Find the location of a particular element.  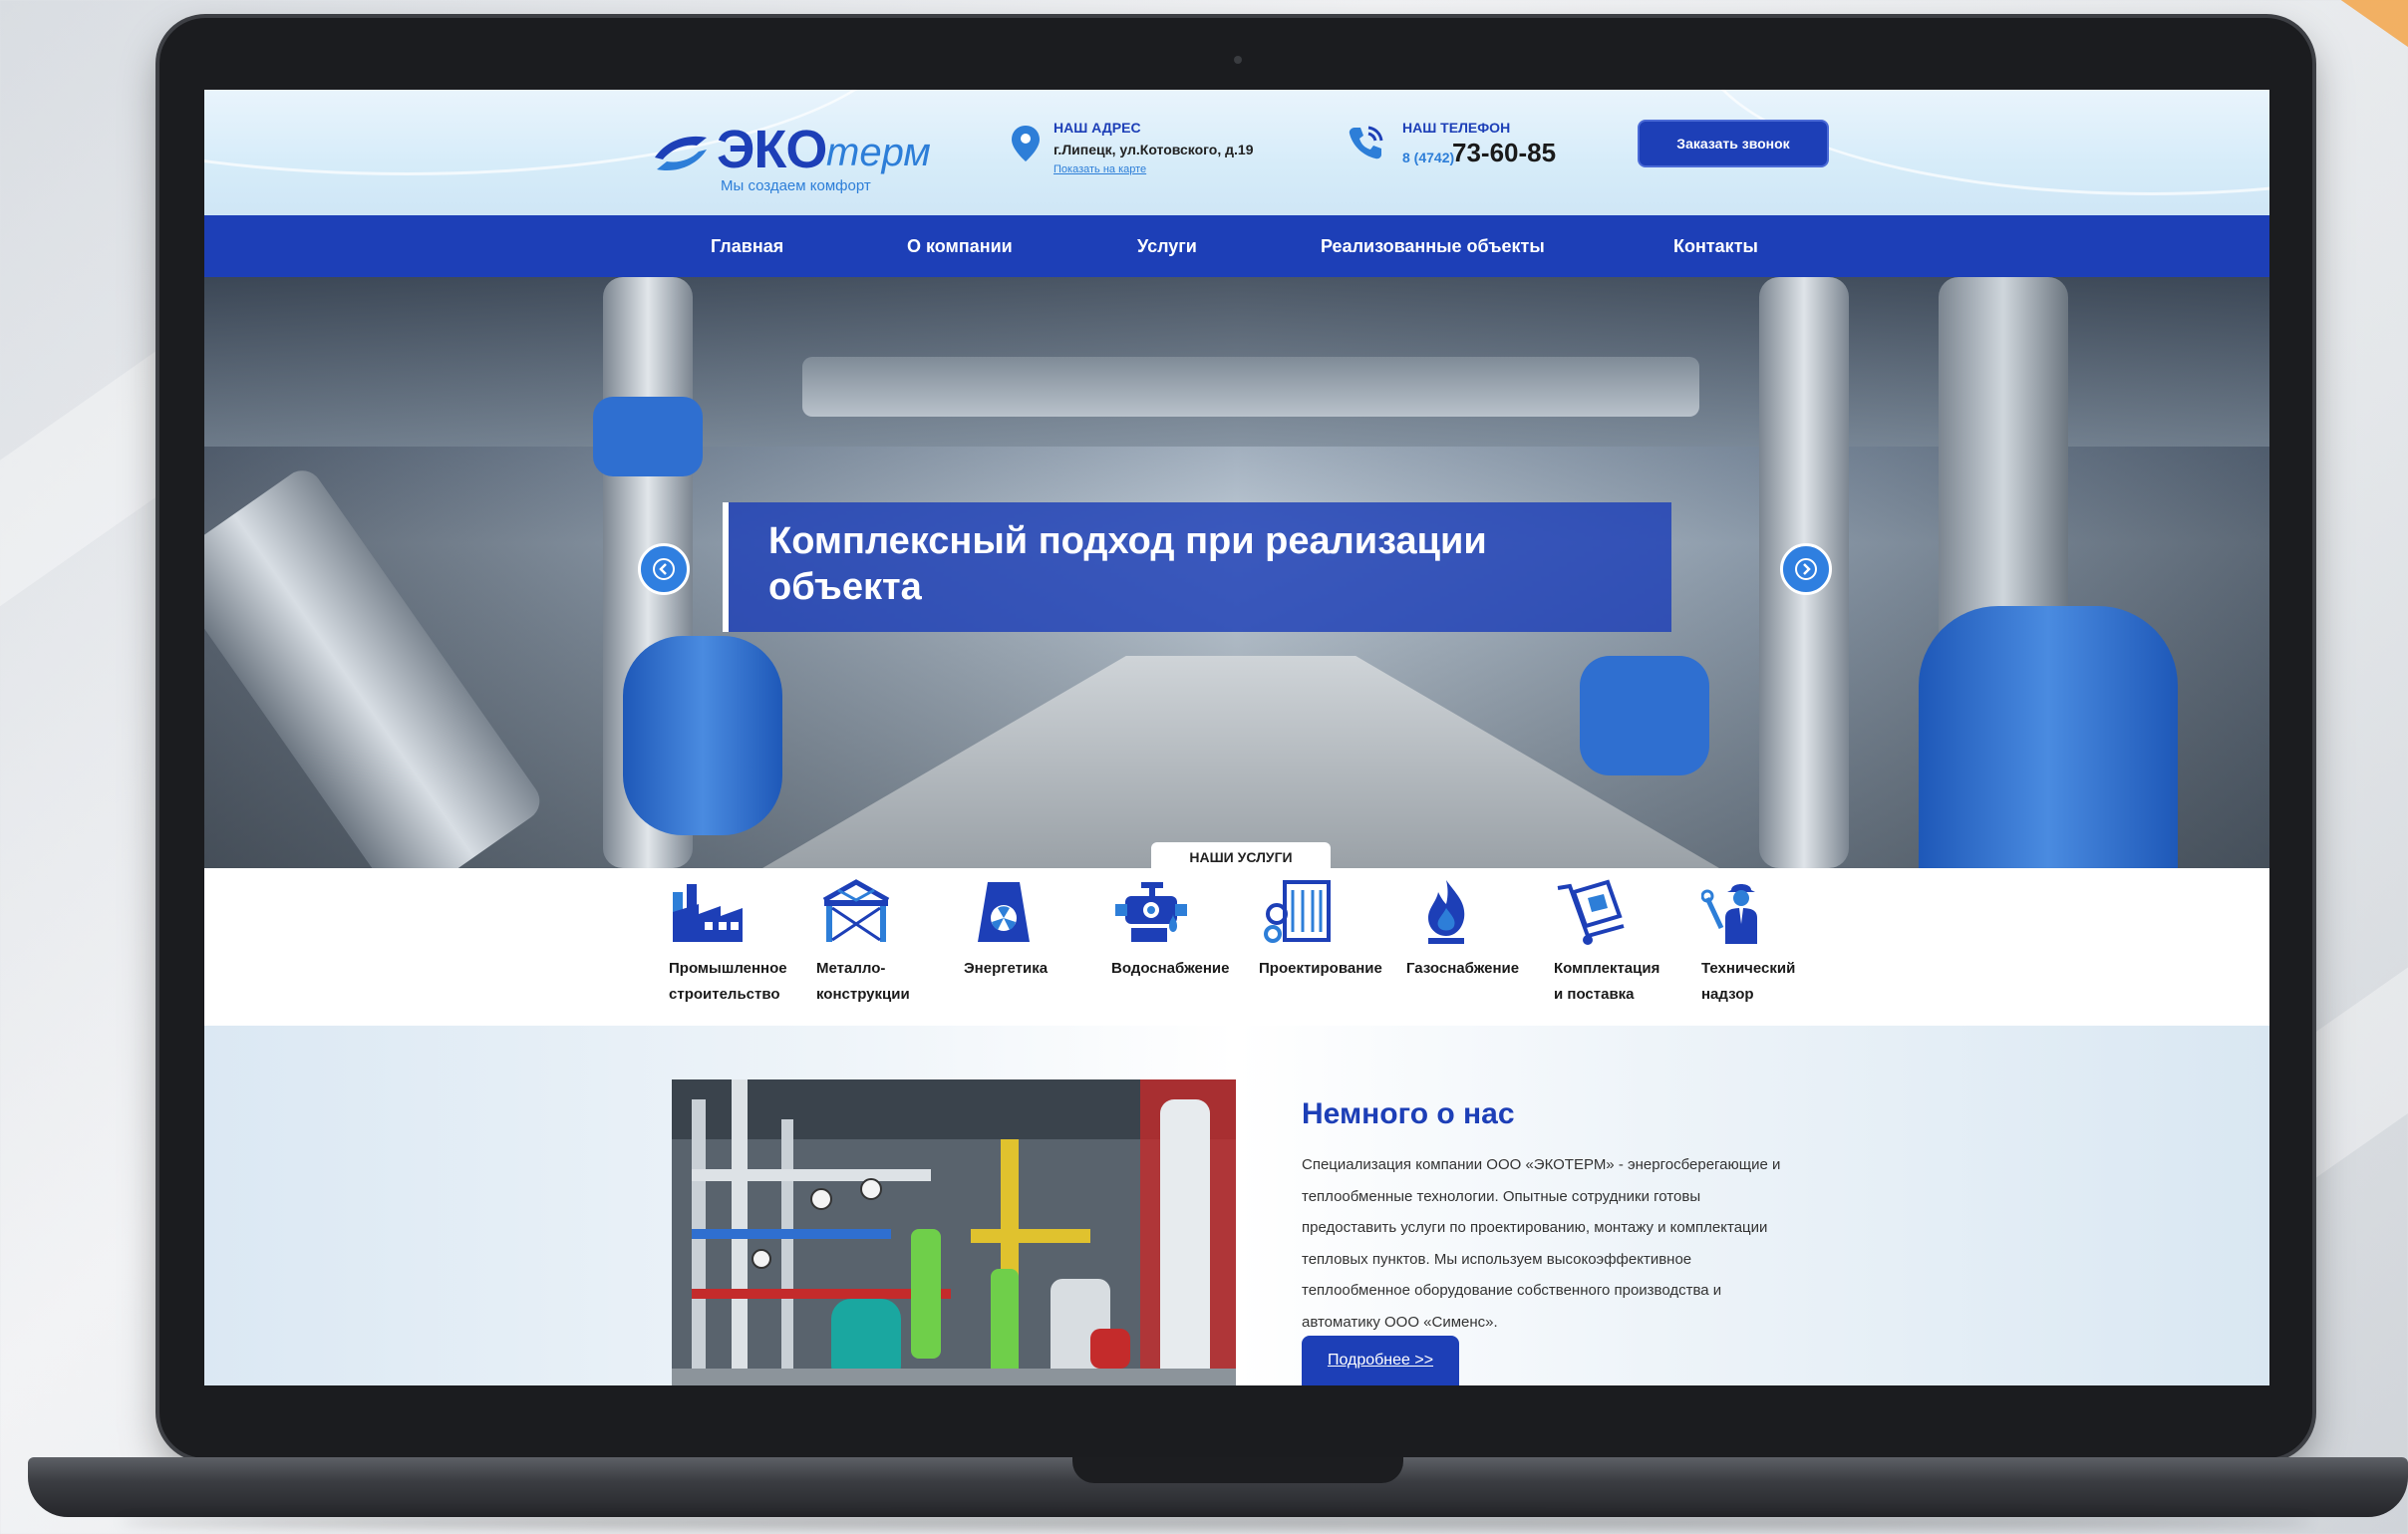

service-supply-delivery: Комплектация и поставка is located at coordinates (1628, 948).